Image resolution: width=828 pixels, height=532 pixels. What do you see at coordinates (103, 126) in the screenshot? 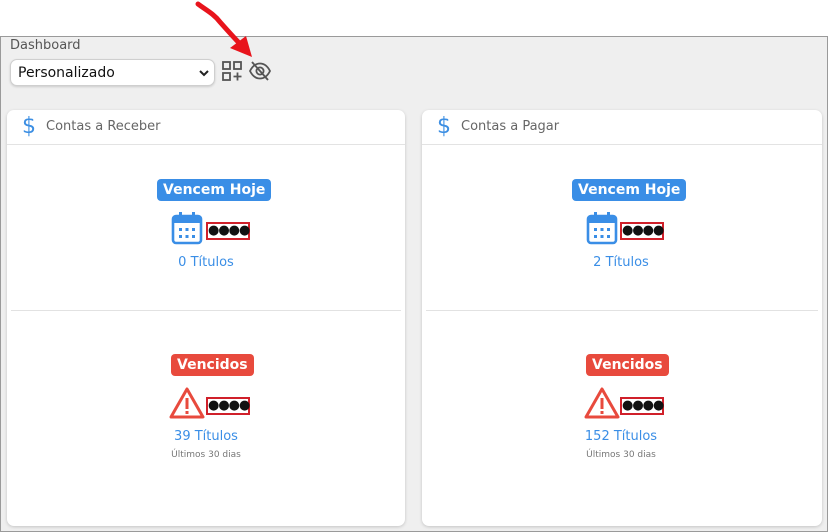
I see `card-title: Contas a Receber` at bounding box center [103, 126].